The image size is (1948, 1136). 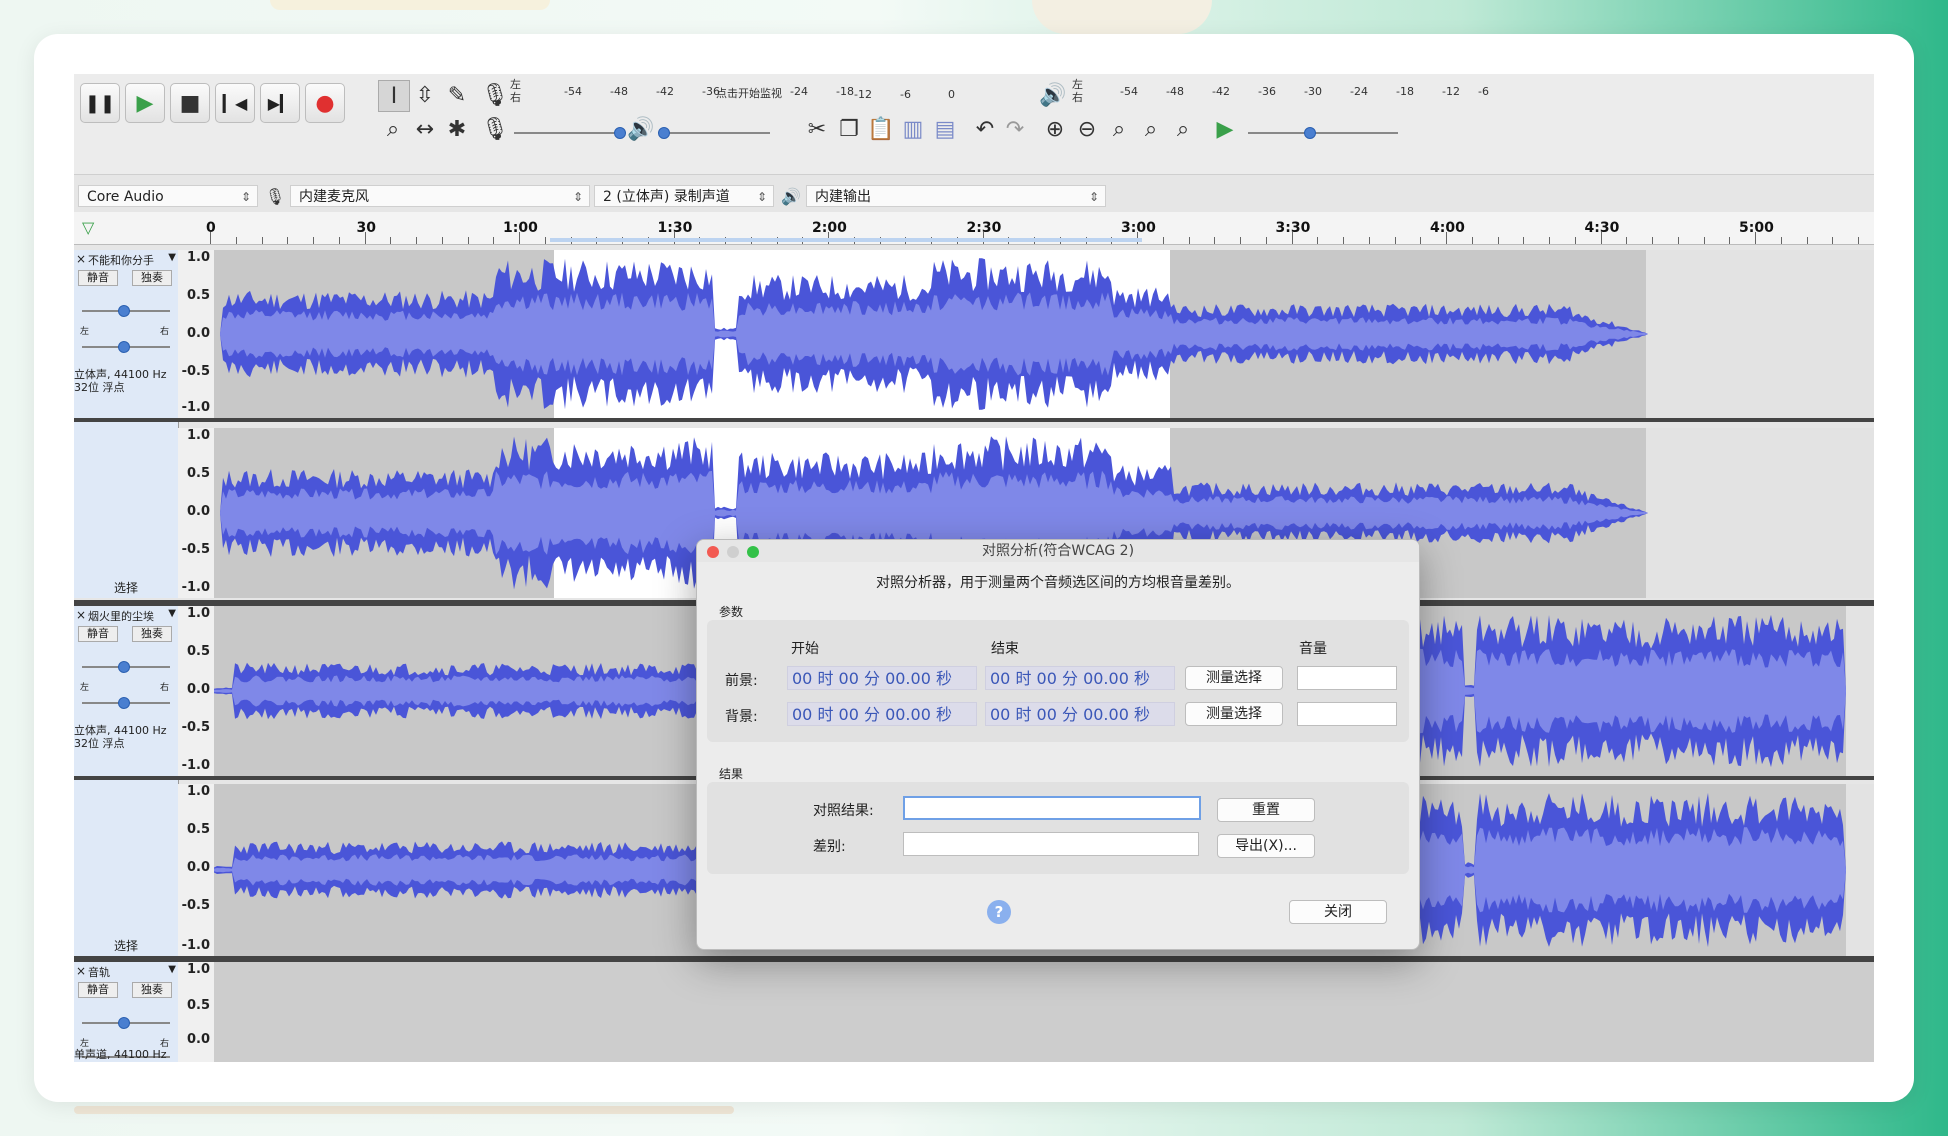 I want to click on play-meter-toggle: 🔊, so click(x=1053, y=95).